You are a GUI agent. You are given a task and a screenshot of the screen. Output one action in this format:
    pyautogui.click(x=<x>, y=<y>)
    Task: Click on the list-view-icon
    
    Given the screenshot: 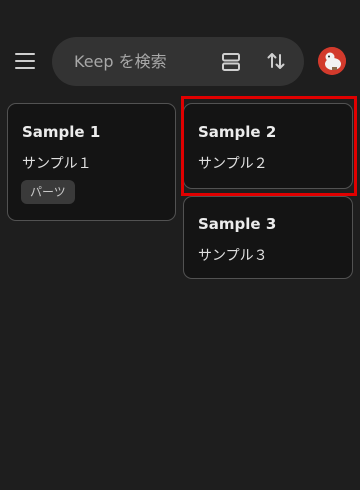 What is the action you would take?
    pyautogui.click(x=231, y=62)
    